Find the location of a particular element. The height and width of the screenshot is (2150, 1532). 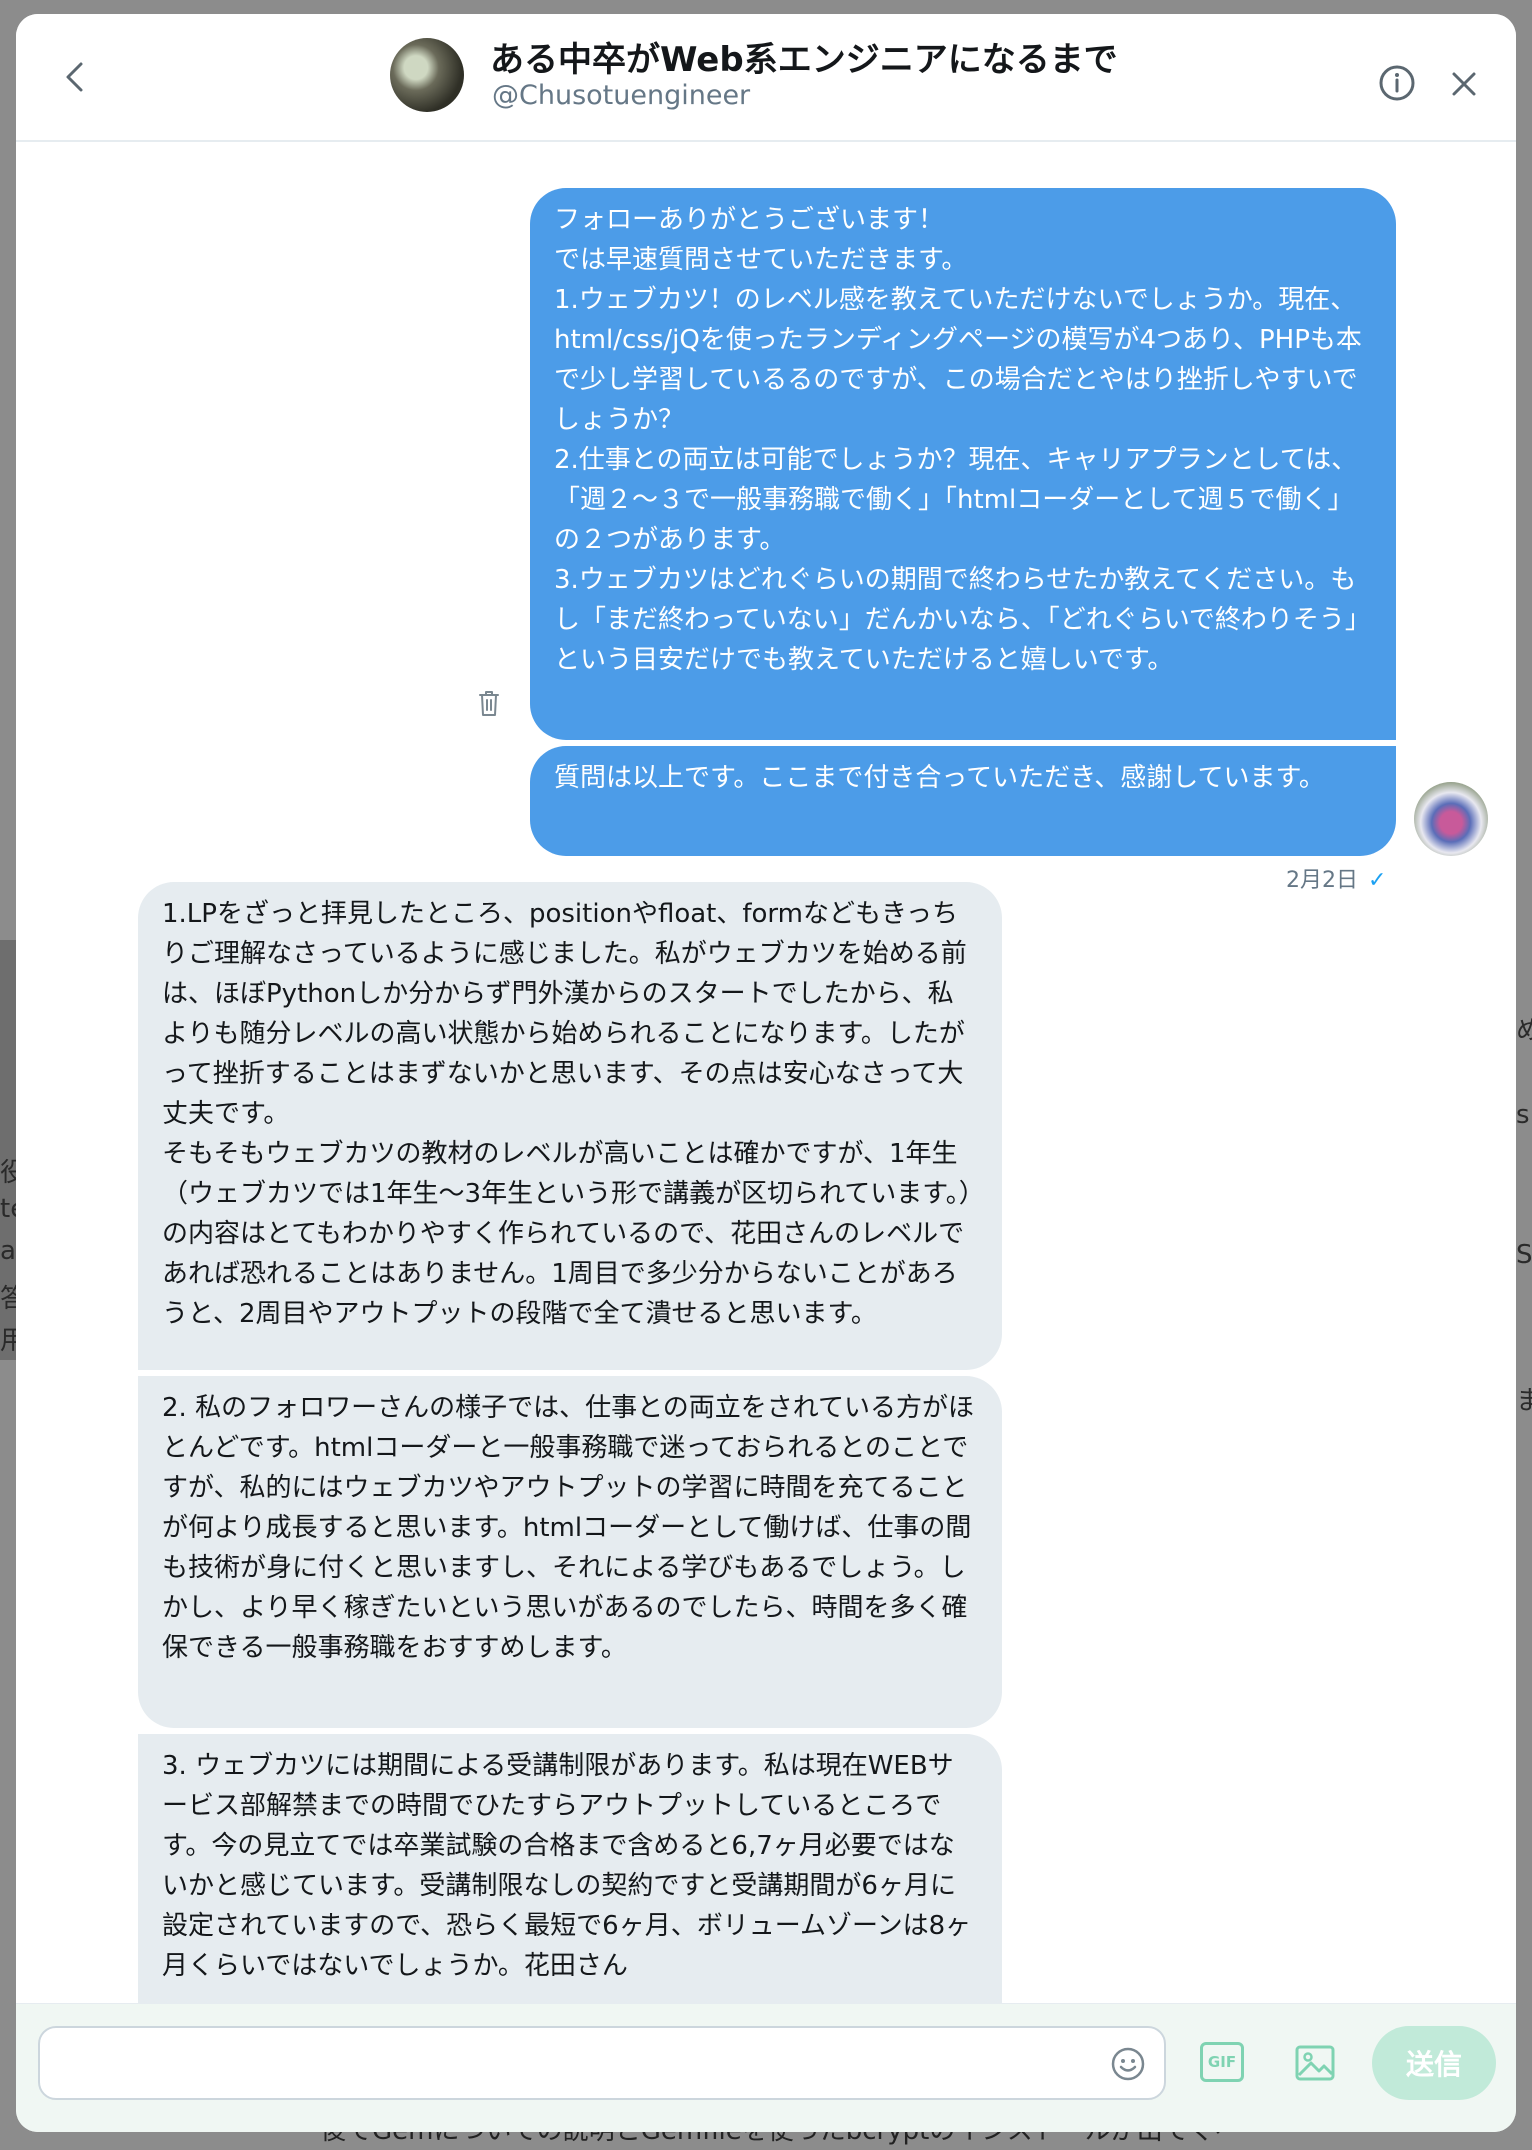

background-fragment: S is located at coordinates (1524, 1255).